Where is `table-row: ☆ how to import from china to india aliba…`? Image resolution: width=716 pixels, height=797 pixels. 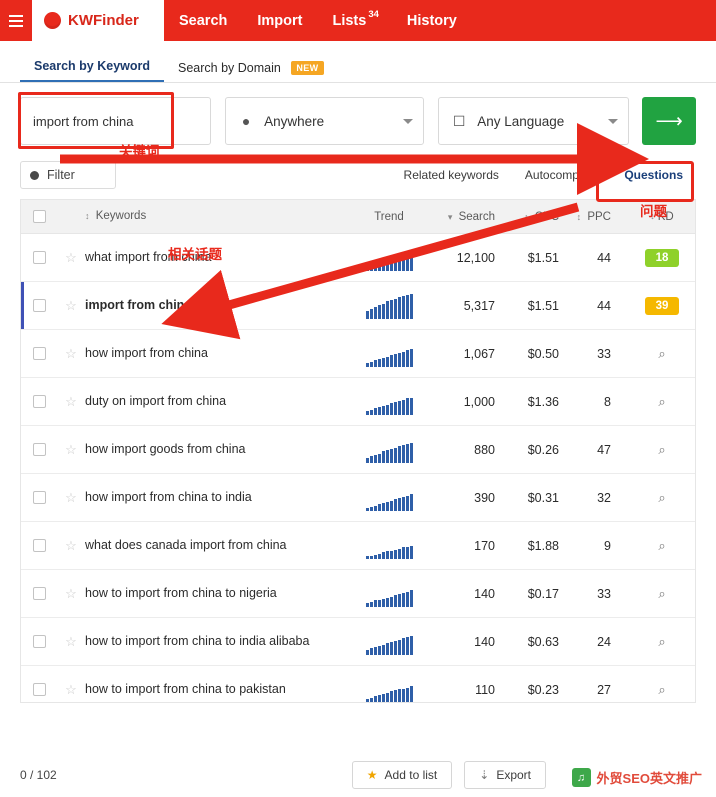
table-row: ☆ how to import from china to india aliba… is located at coordinates (358, 642).